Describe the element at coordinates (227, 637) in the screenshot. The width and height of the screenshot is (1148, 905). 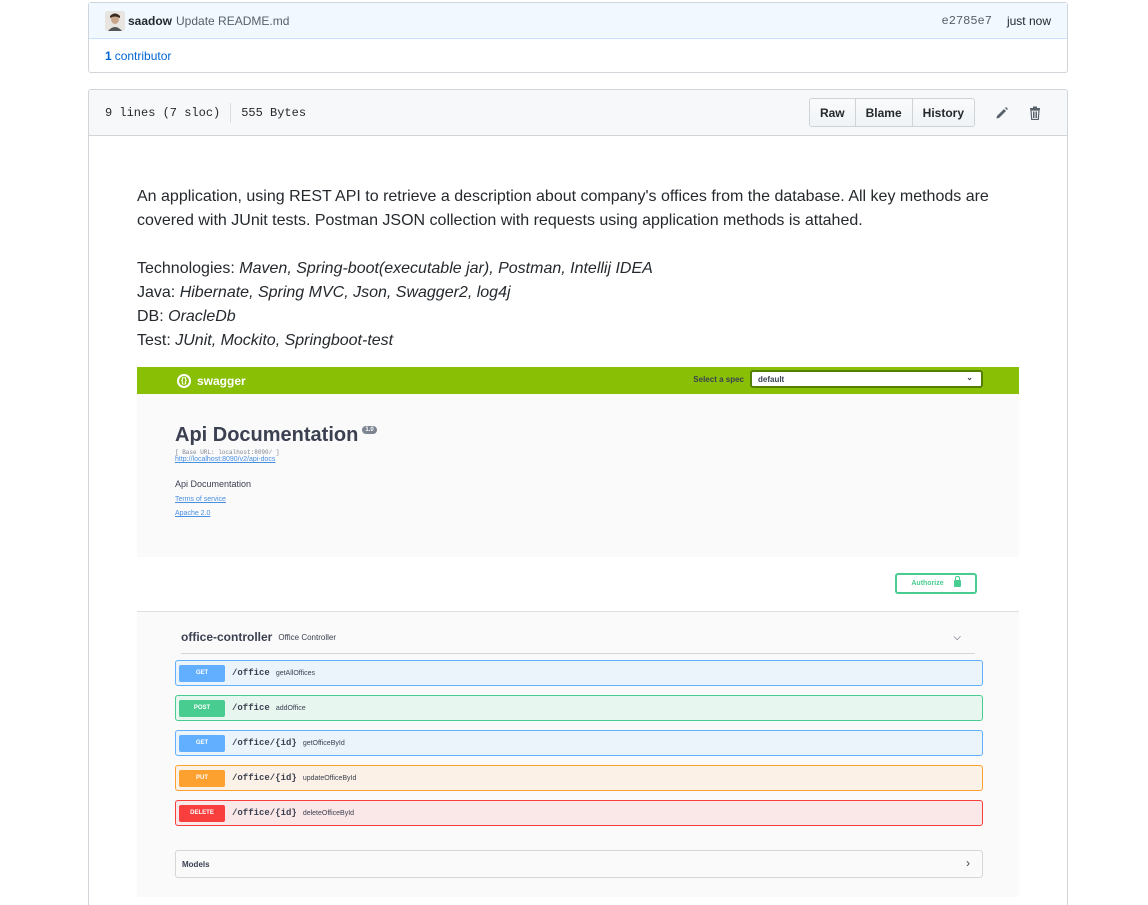
I see `tag-name: office-controller` at that location.